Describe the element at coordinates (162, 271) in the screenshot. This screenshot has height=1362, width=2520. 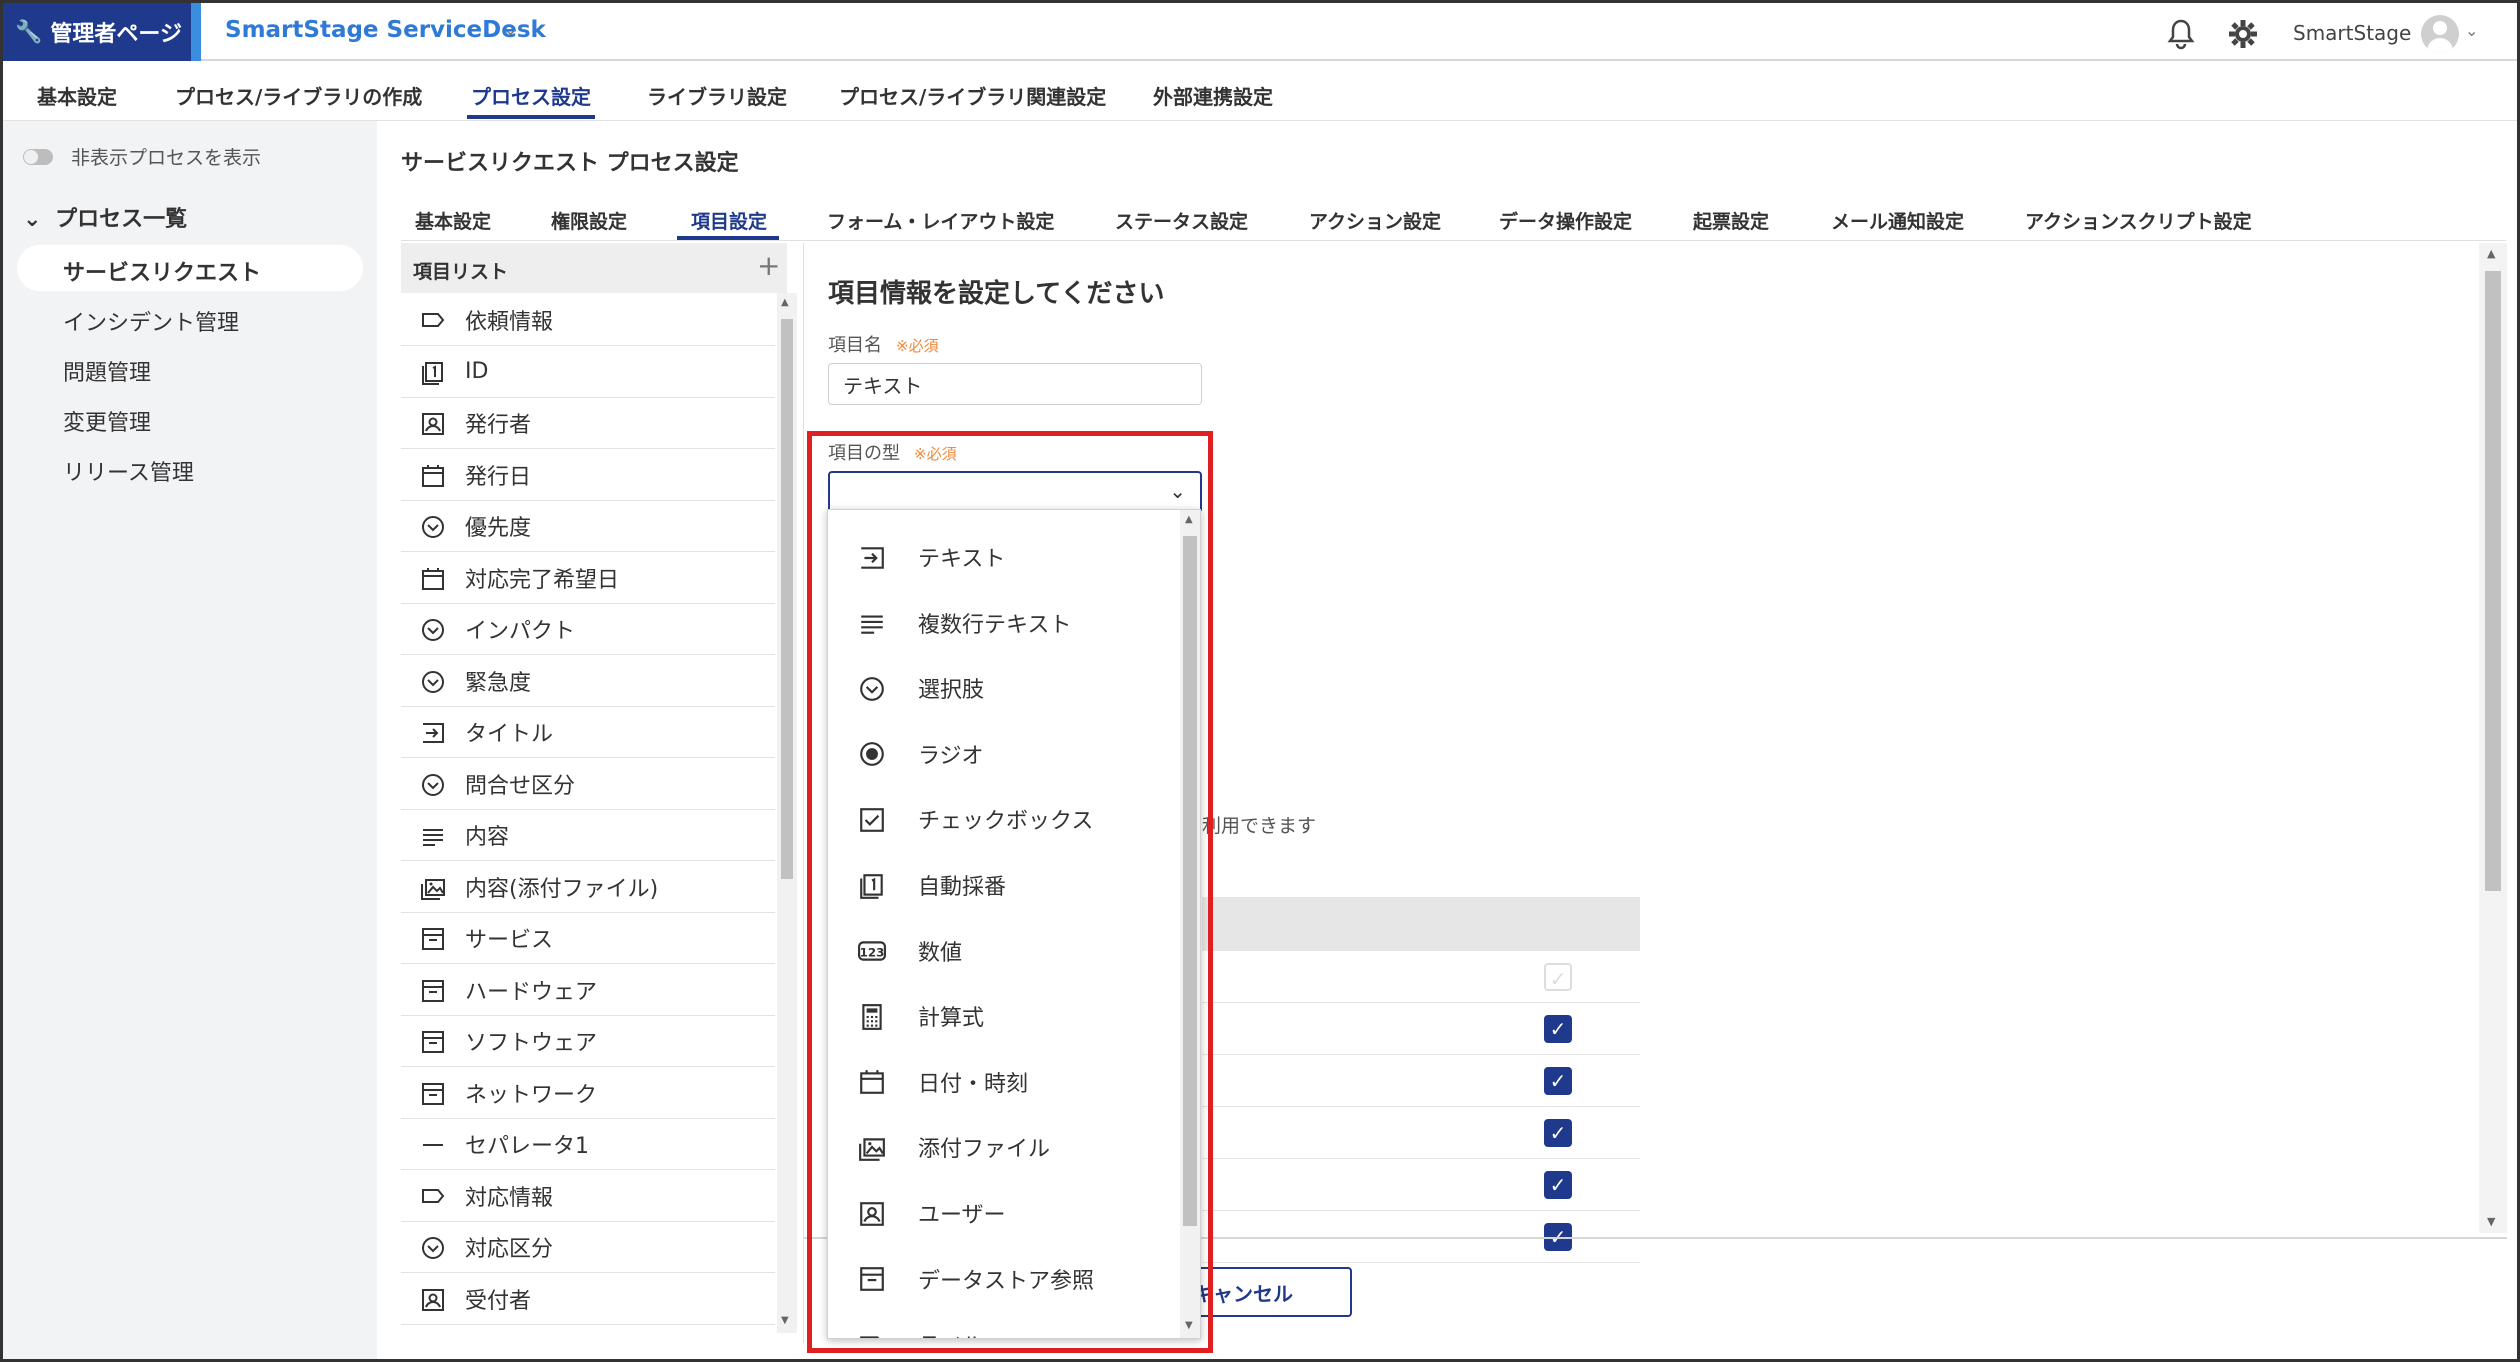
I see `sidebar-item-service-request: サービスリクエスト` at that location.